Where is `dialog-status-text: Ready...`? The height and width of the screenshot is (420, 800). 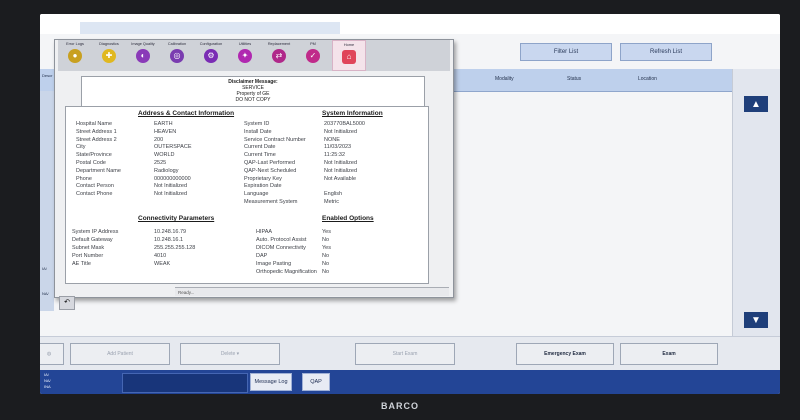
dialog-status-text: Ready... is located at coordinates (312, 291).